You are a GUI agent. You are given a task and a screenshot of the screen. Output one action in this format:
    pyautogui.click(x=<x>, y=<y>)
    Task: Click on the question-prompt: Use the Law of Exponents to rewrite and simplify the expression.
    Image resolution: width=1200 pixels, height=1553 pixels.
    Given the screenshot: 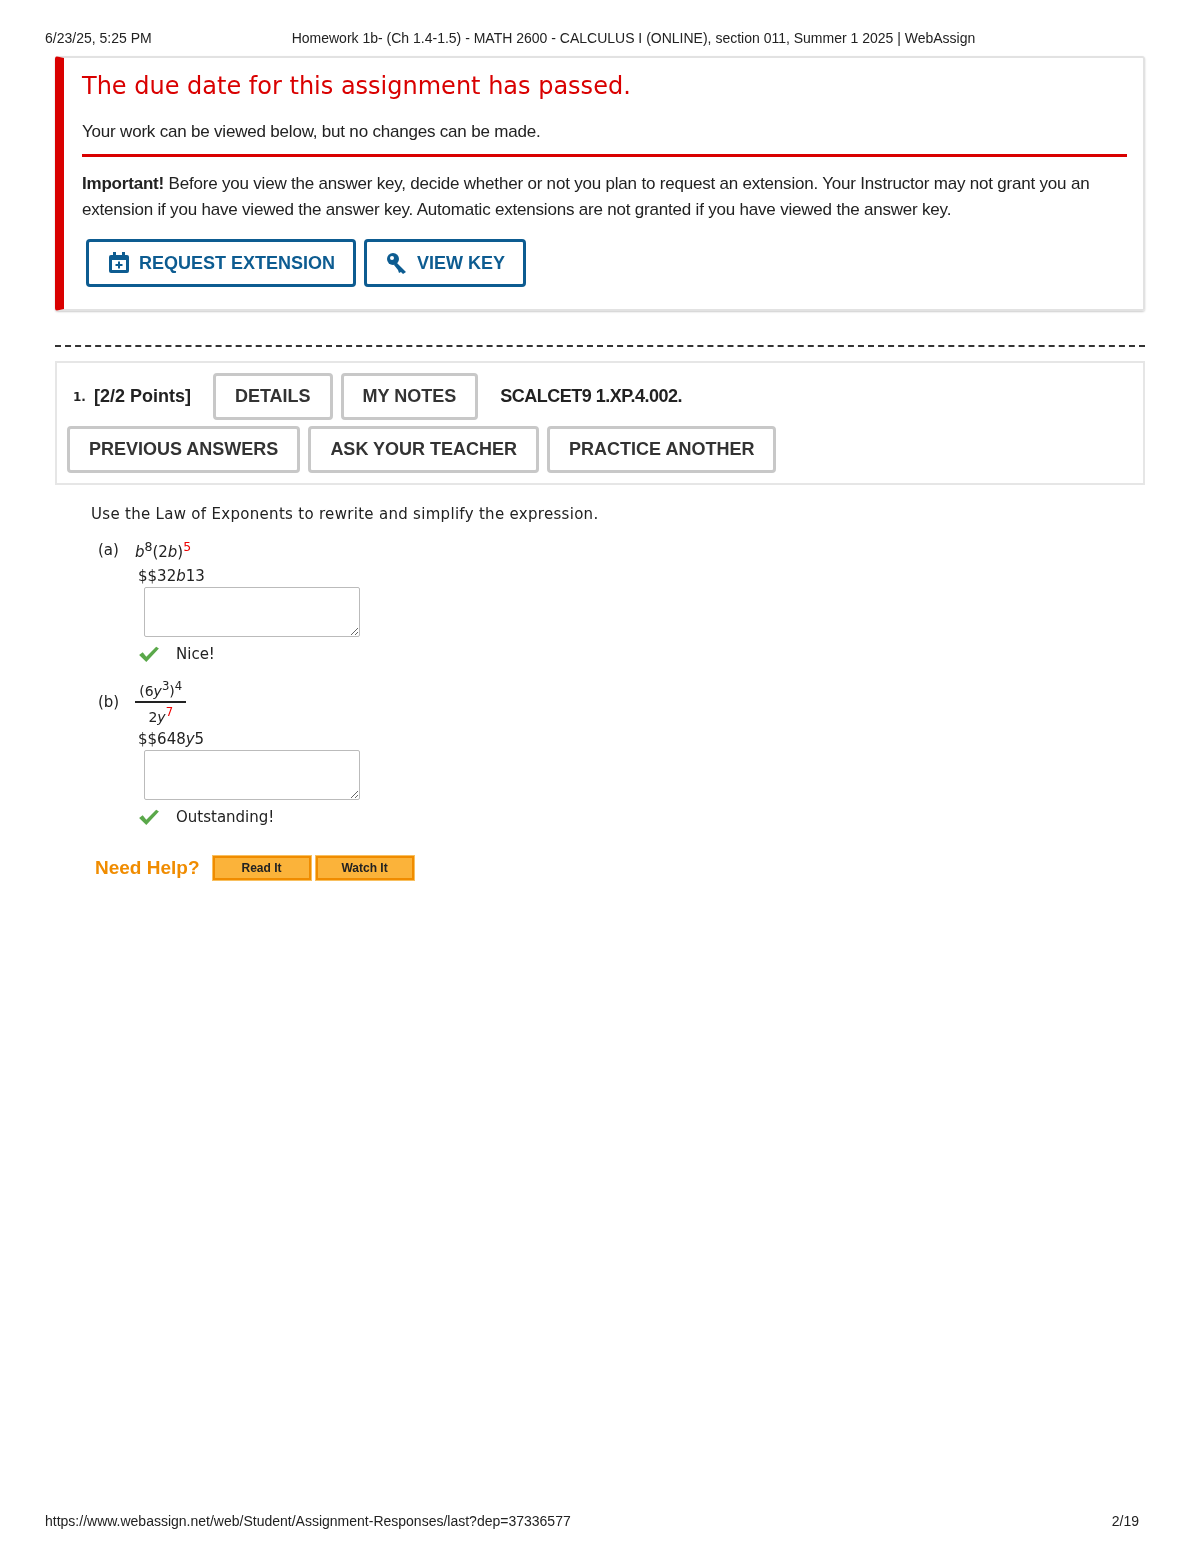 What is the action you would take?
    pyautogui.click(x=345, y=514)
    